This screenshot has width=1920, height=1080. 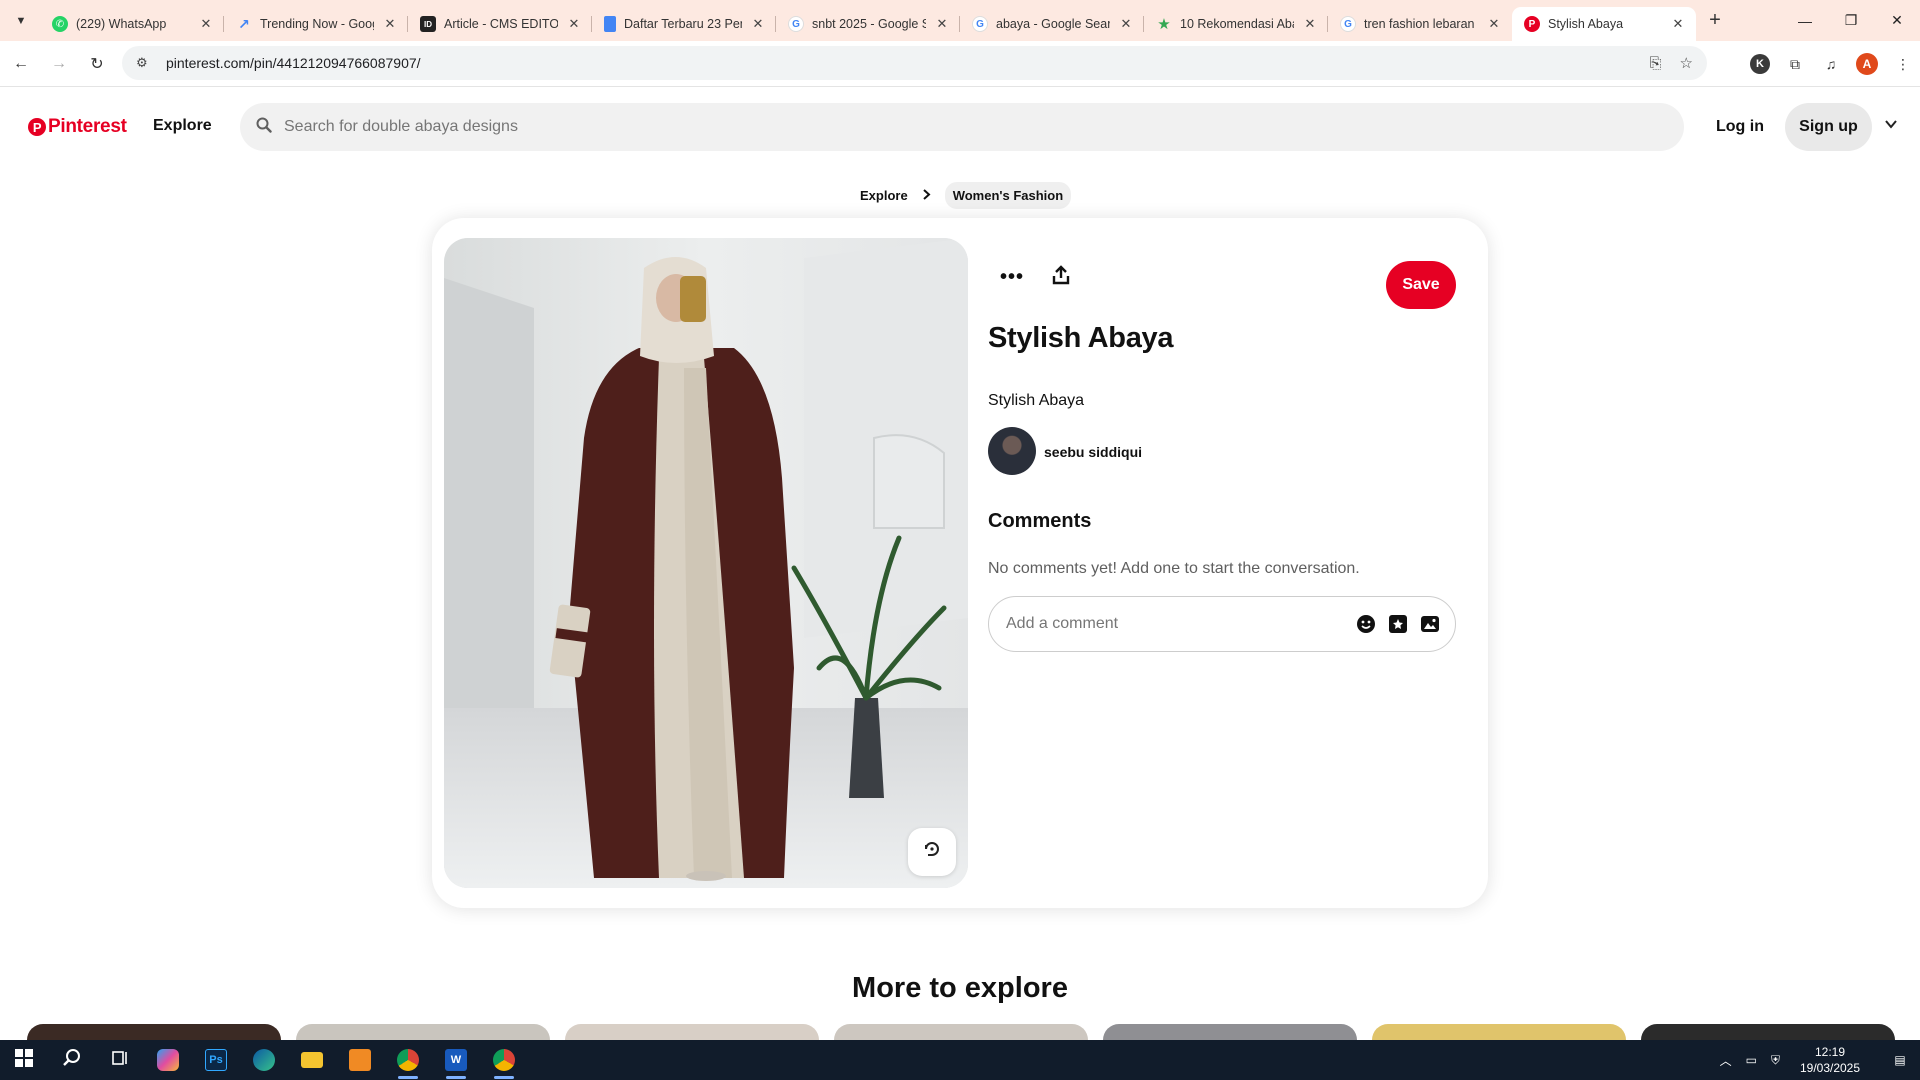 What do you see at coordinates (408, 1060) in the screenshot?
I see `taskbar-chrome` at bounding box center [408, 1060].